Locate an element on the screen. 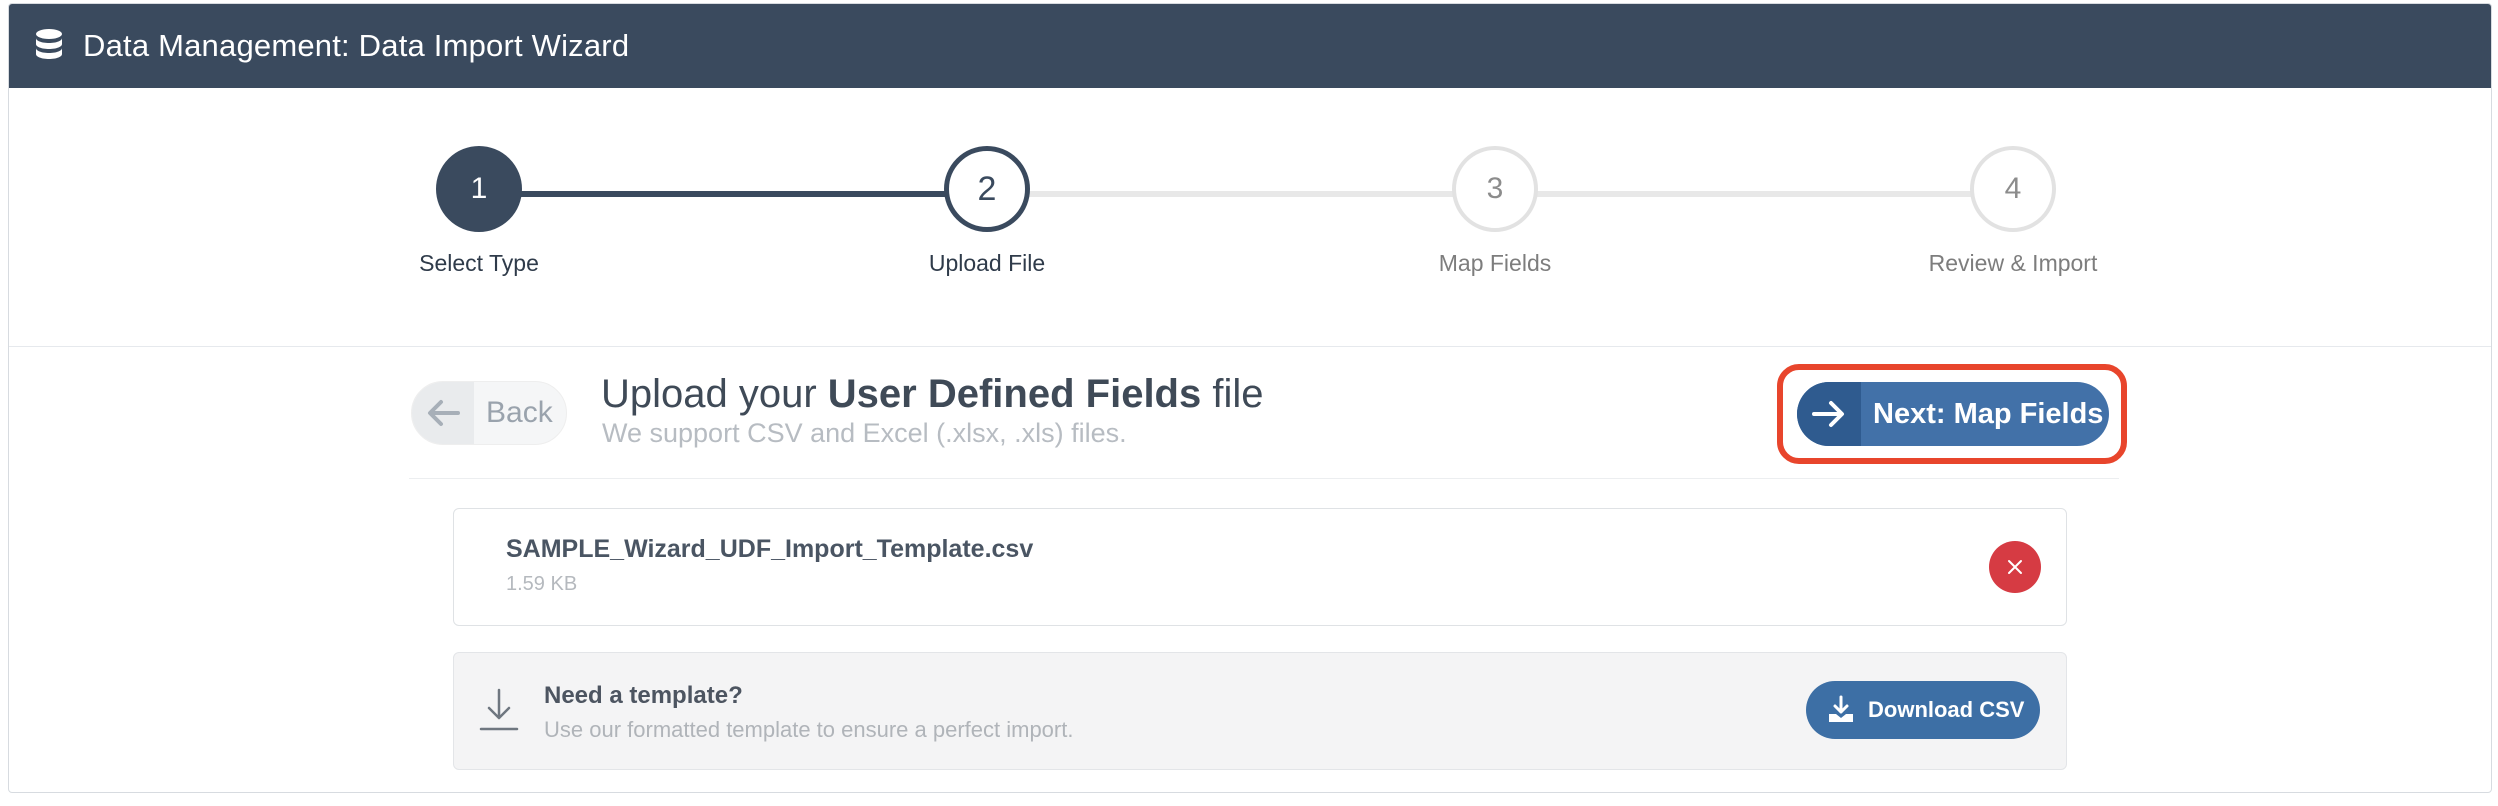 This screenshot has width=2498, height=806. step-3-circle: 3 is located at coordinates (1495, 189).